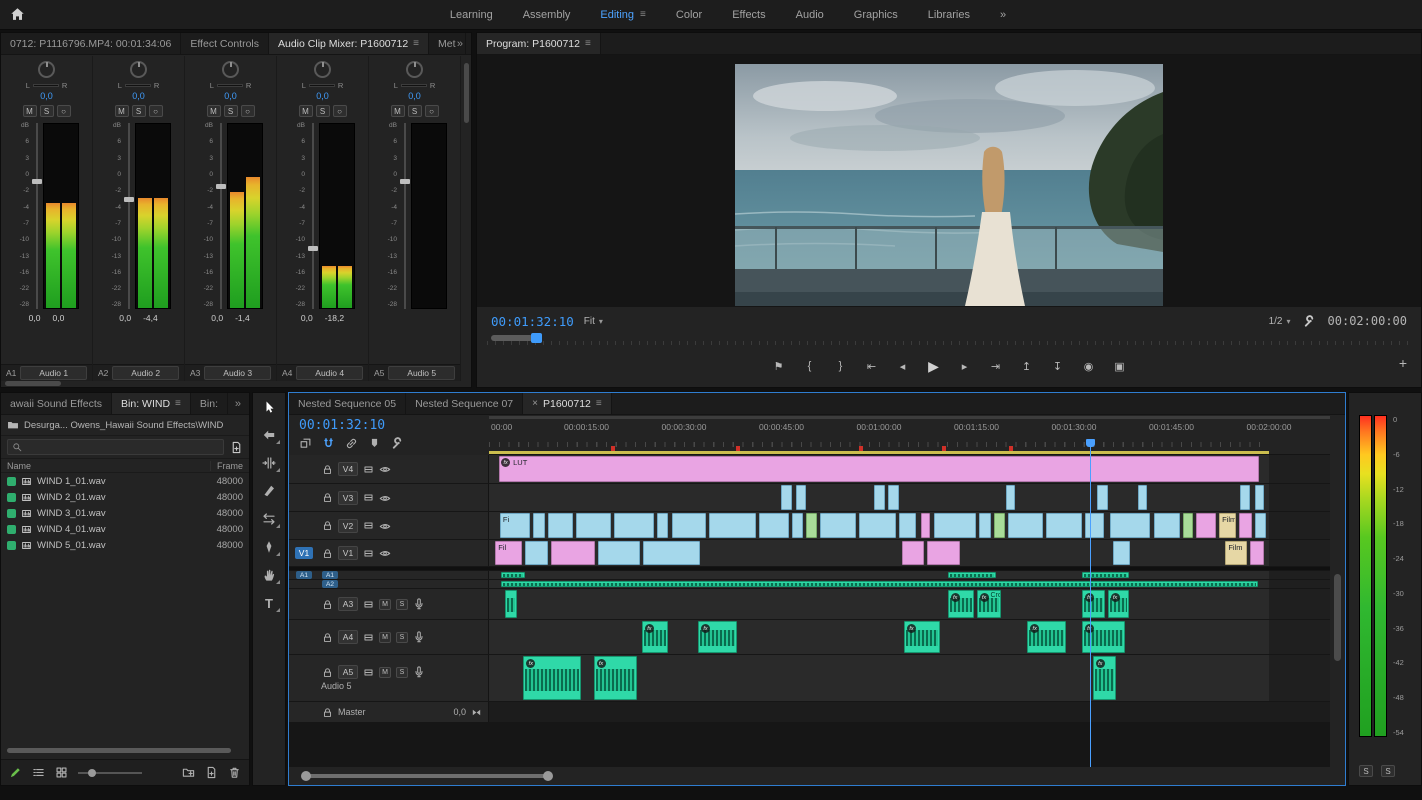 This screenshot has height=800, width=1422. I want to click on slip-tool, so click(269, 519).